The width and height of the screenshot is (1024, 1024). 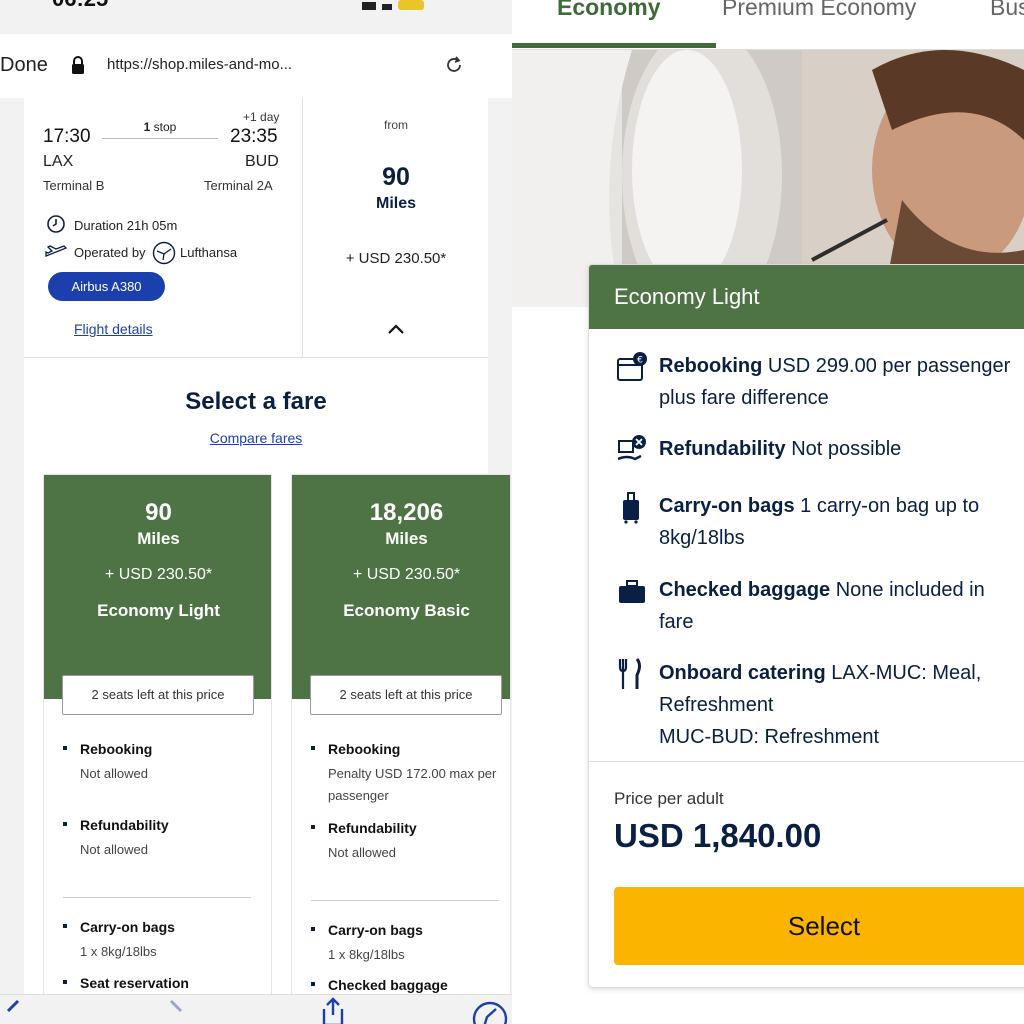 What do you see at coordinates (396, 228) in the screenshot?
I see `flight-price: from 90 Miles + USD 230.50*` at bounding box center [396, 228].